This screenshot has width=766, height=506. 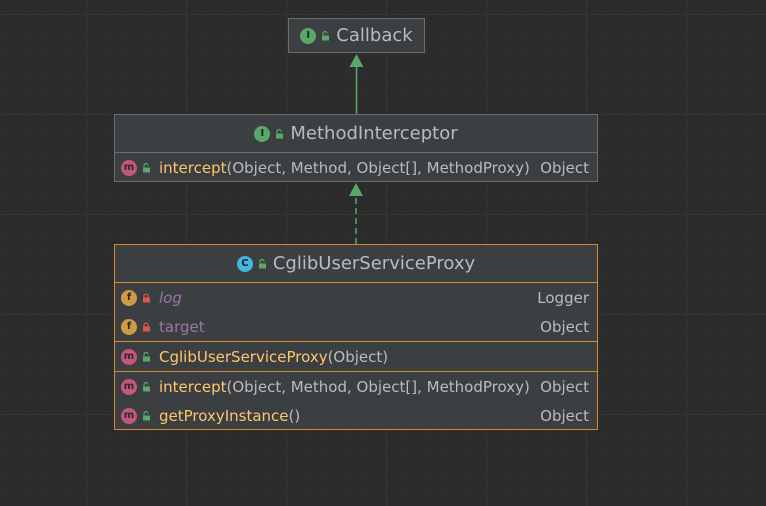 I want to click on class-icon: C, so click(x=244, y=263).